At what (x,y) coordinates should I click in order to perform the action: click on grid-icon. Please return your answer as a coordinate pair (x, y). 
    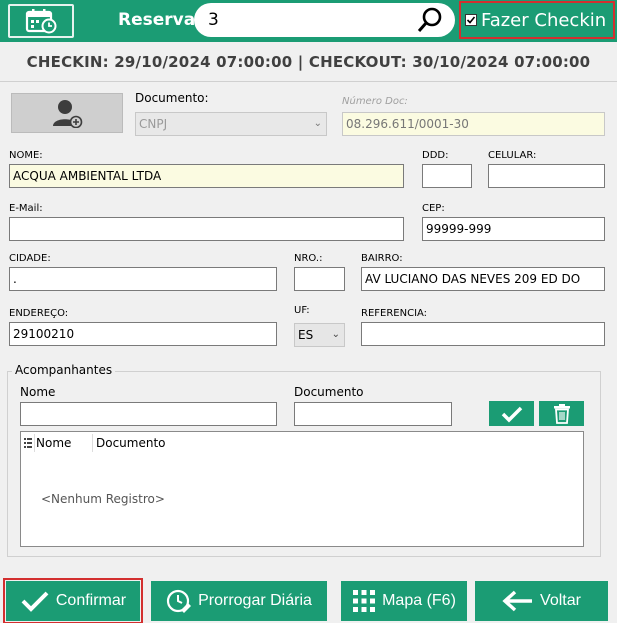
    Looking at the image, I should click on (364, 601).